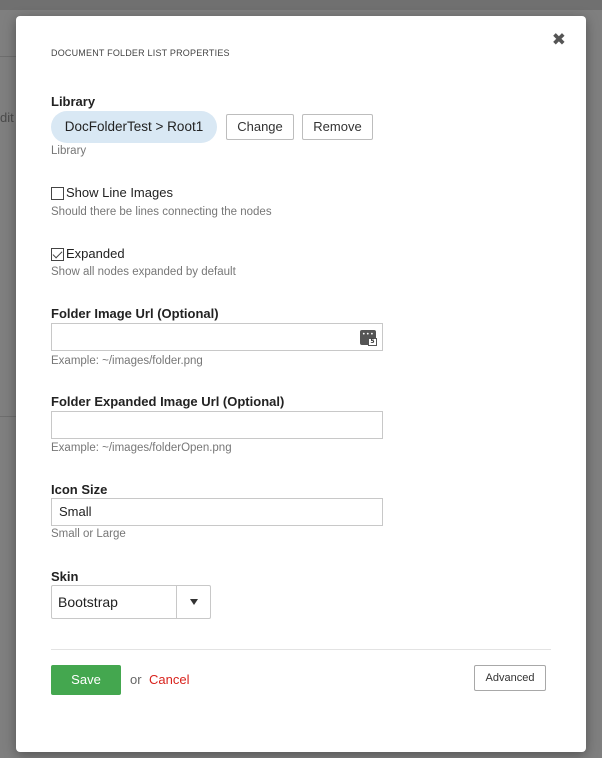  Describe the element at coordinates (65, 576) in the screenshot. I see `skin-label: Skin` at that location.